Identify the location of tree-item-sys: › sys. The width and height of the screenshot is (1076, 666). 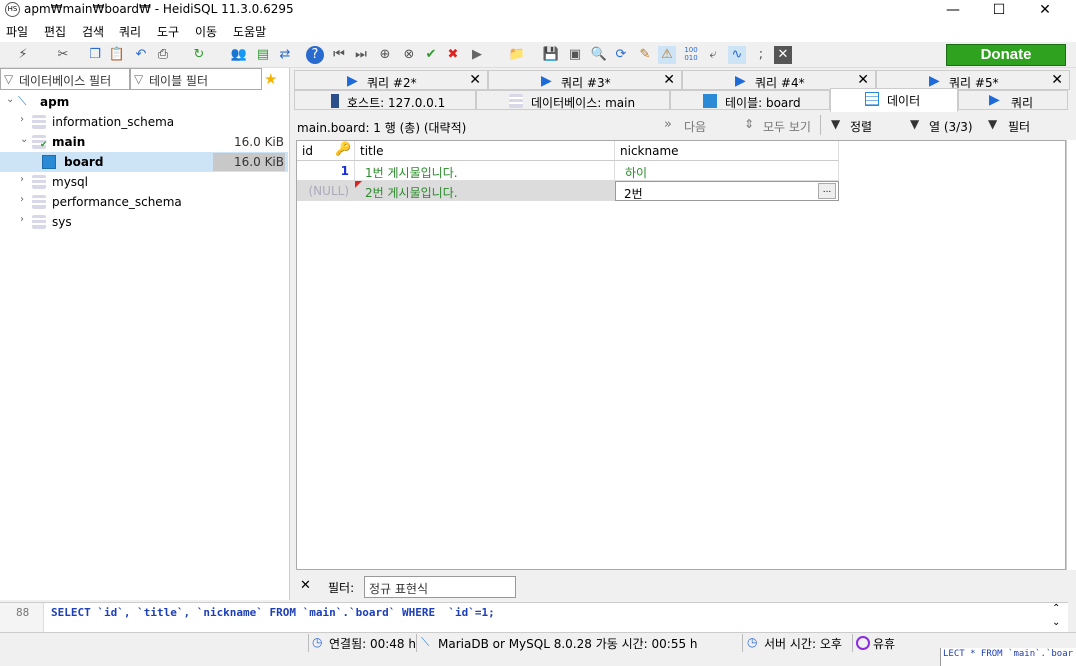
(144, 222).